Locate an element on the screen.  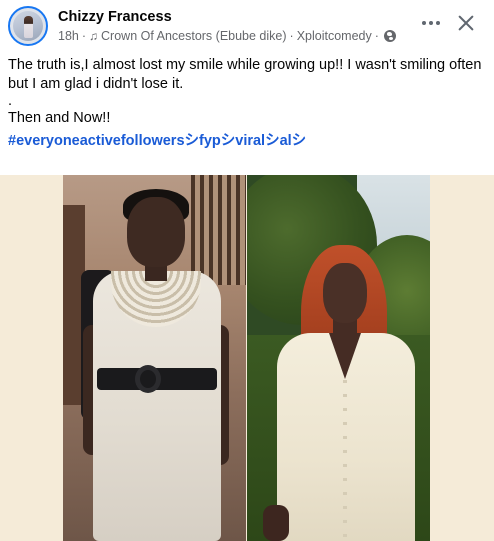
post-time: 18h is located at coordinates (68, 36).